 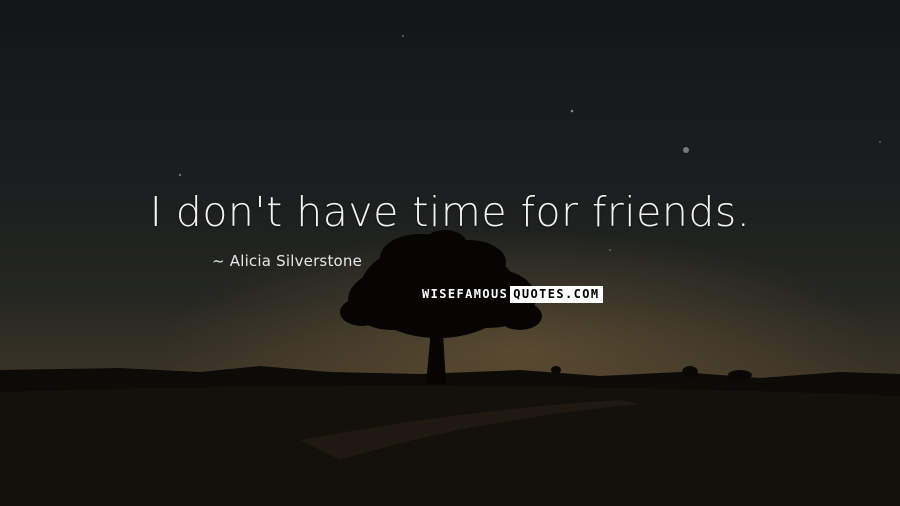 I want to click on site-watermark-logo: WISEFAMOUS QUOTES.COM, so click(x=511, y=294).